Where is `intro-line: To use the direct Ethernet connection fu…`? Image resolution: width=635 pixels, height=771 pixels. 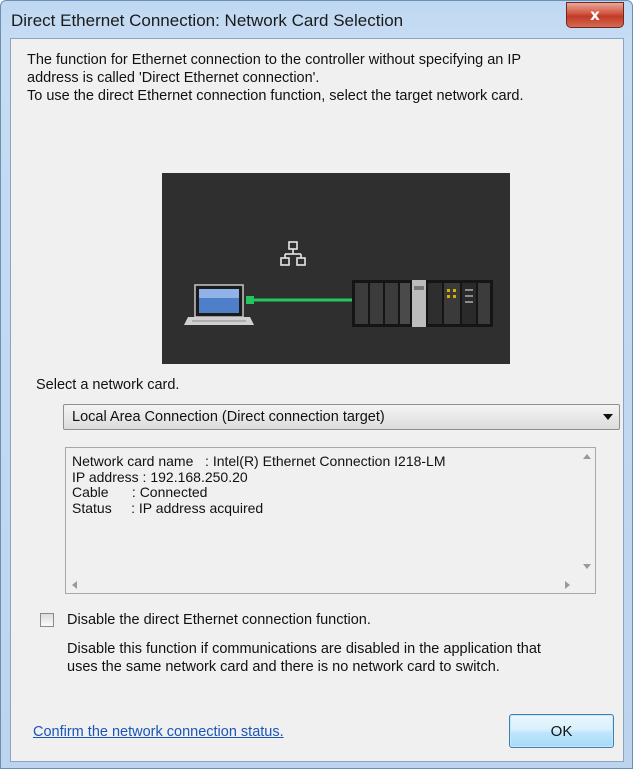 intro-line: To use the direct Ethernet connection fu… is located at coordinates (275, 96).